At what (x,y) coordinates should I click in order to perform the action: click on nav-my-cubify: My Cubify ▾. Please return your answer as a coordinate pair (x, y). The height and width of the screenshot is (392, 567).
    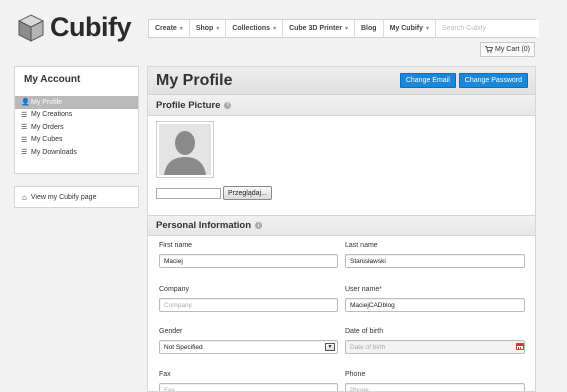
    Looking at the image, I should click on (410, 28).